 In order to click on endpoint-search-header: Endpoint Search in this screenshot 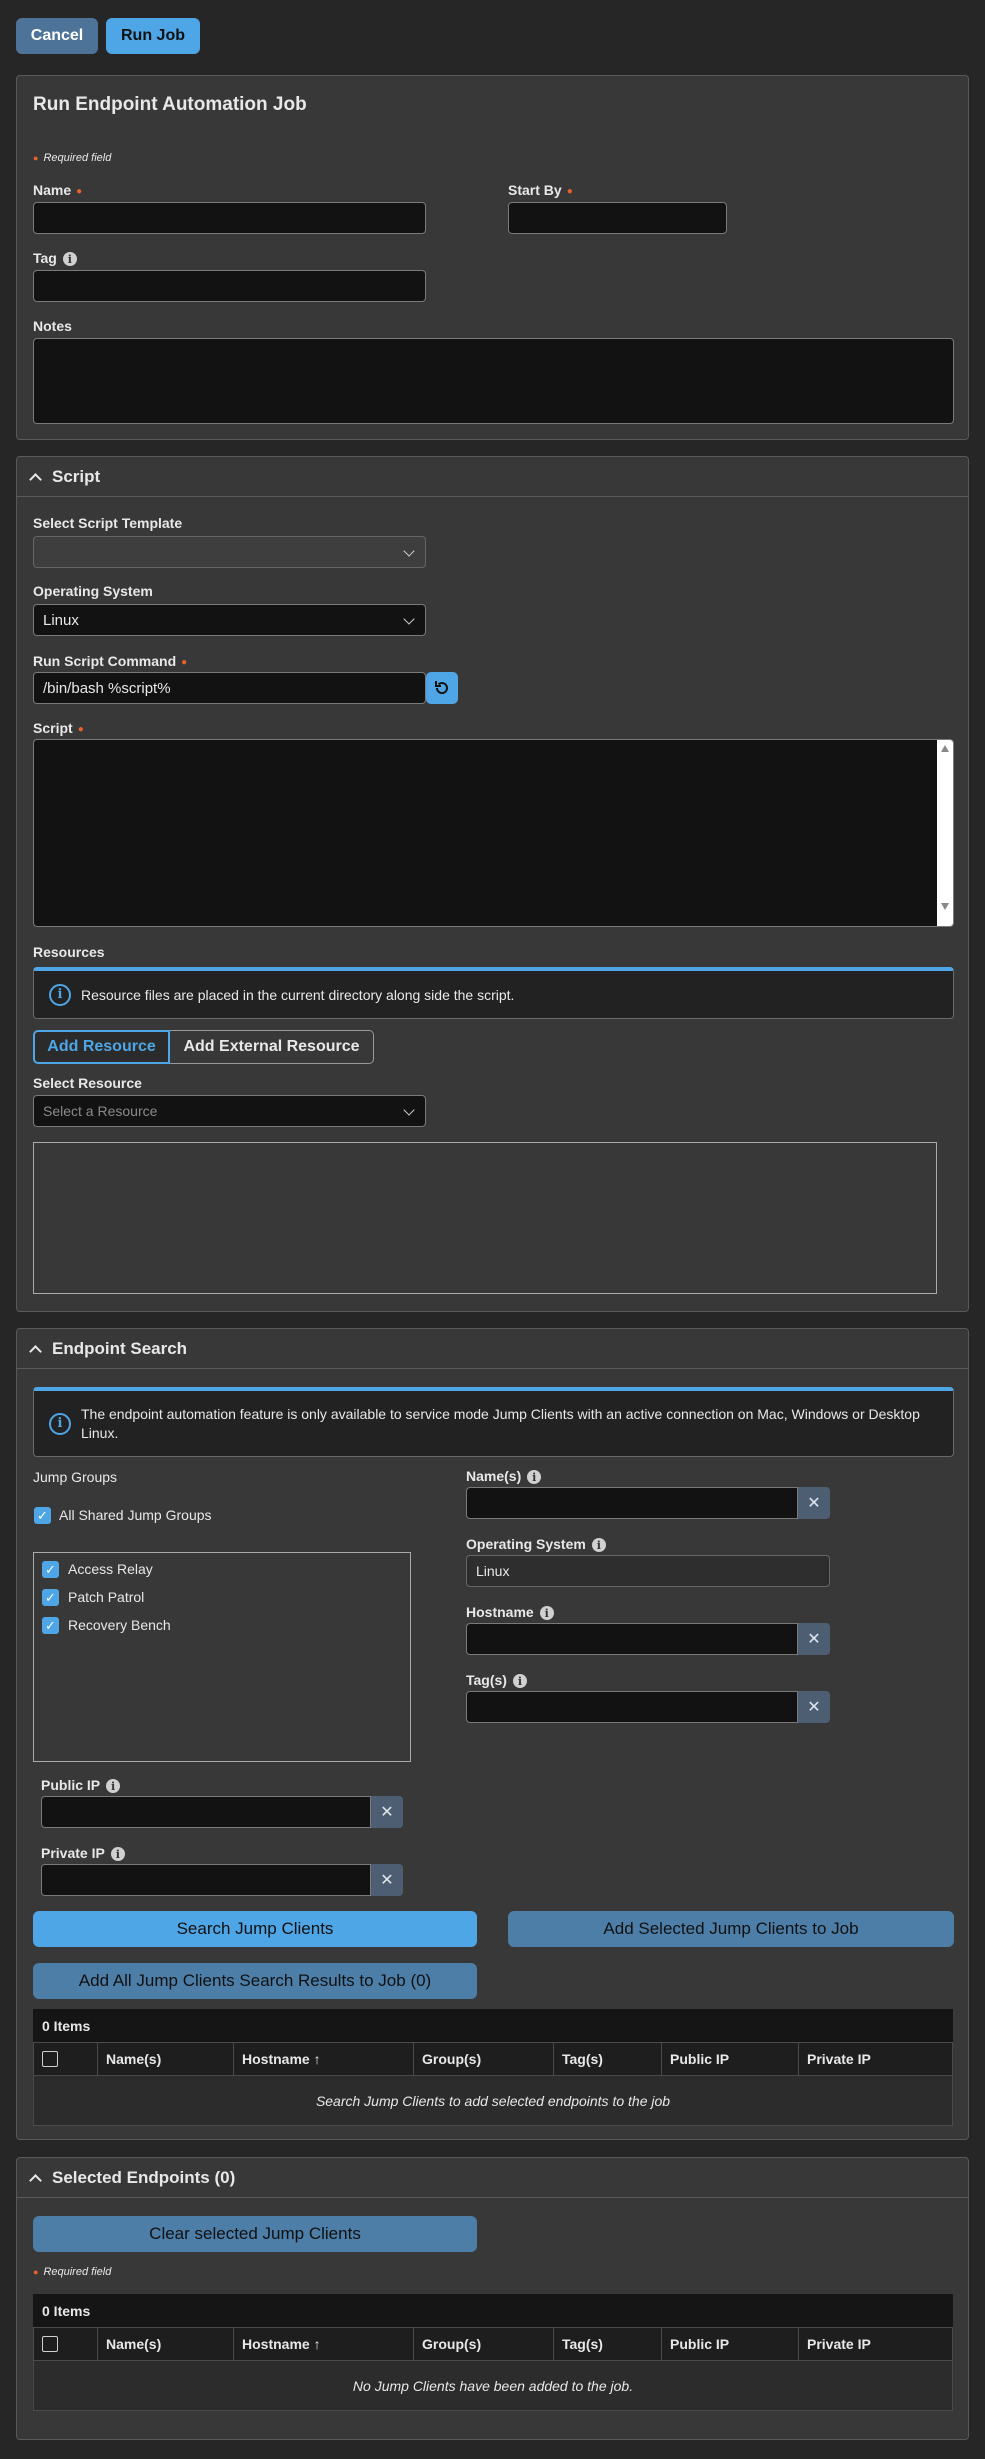, I will do `click(492, 1349)`.